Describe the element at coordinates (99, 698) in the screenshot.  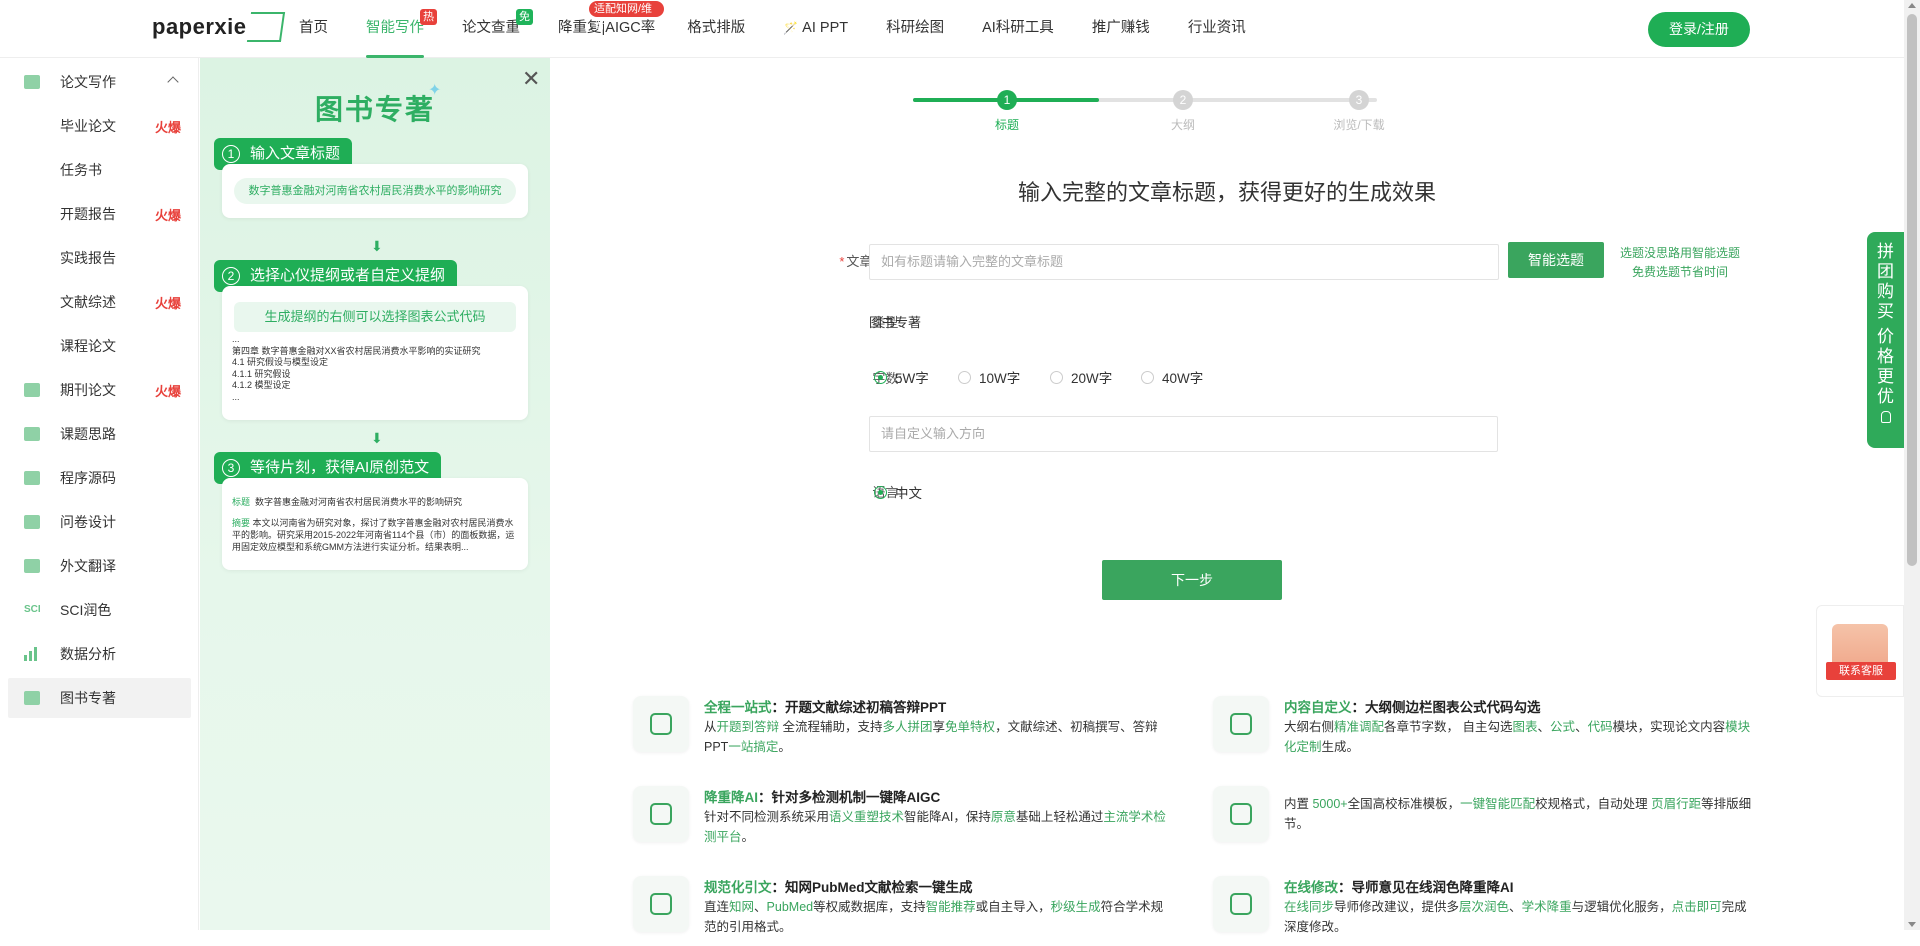
I see `sidebar-item: 图书专著` at that location.